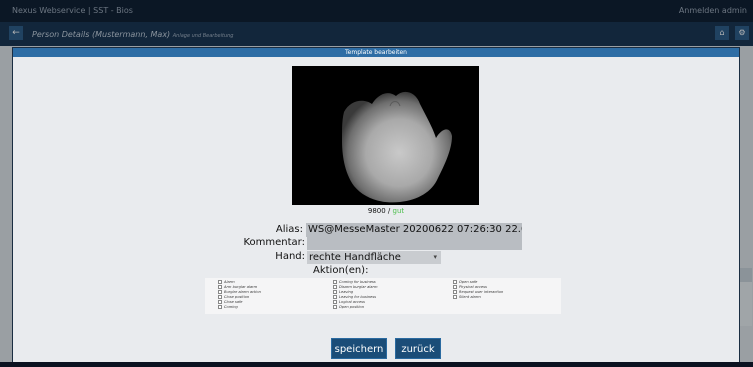  Describe the element at coordinates (473, 287) in the screenshot. I see `action-label: Physical access` at that location.